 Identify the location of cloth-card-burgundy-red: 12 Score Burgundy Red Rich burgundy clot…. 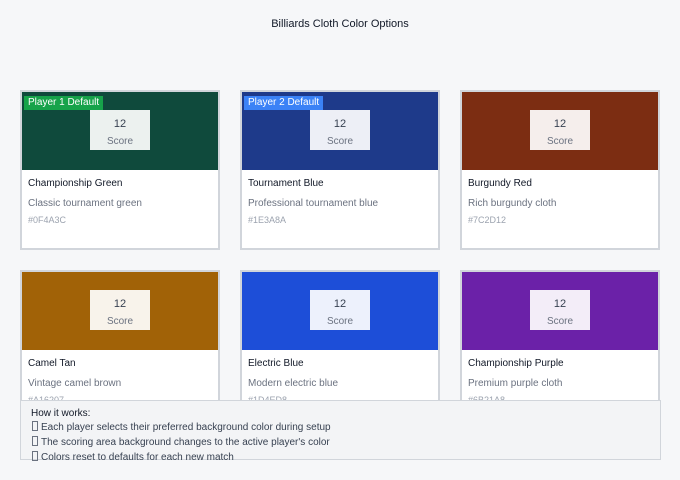
(560, 170).